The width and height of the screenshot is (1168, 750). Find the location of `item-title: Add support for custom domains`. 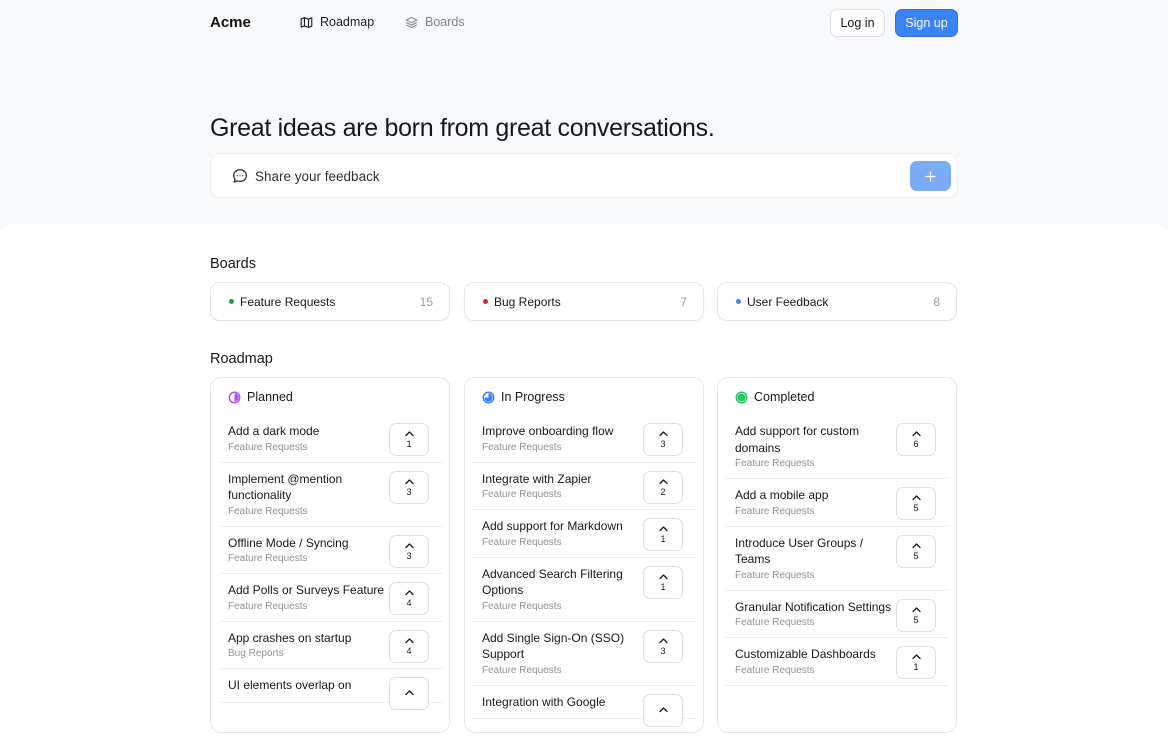

item-title: Add support for custom domains is located at coordinates (797, 439).